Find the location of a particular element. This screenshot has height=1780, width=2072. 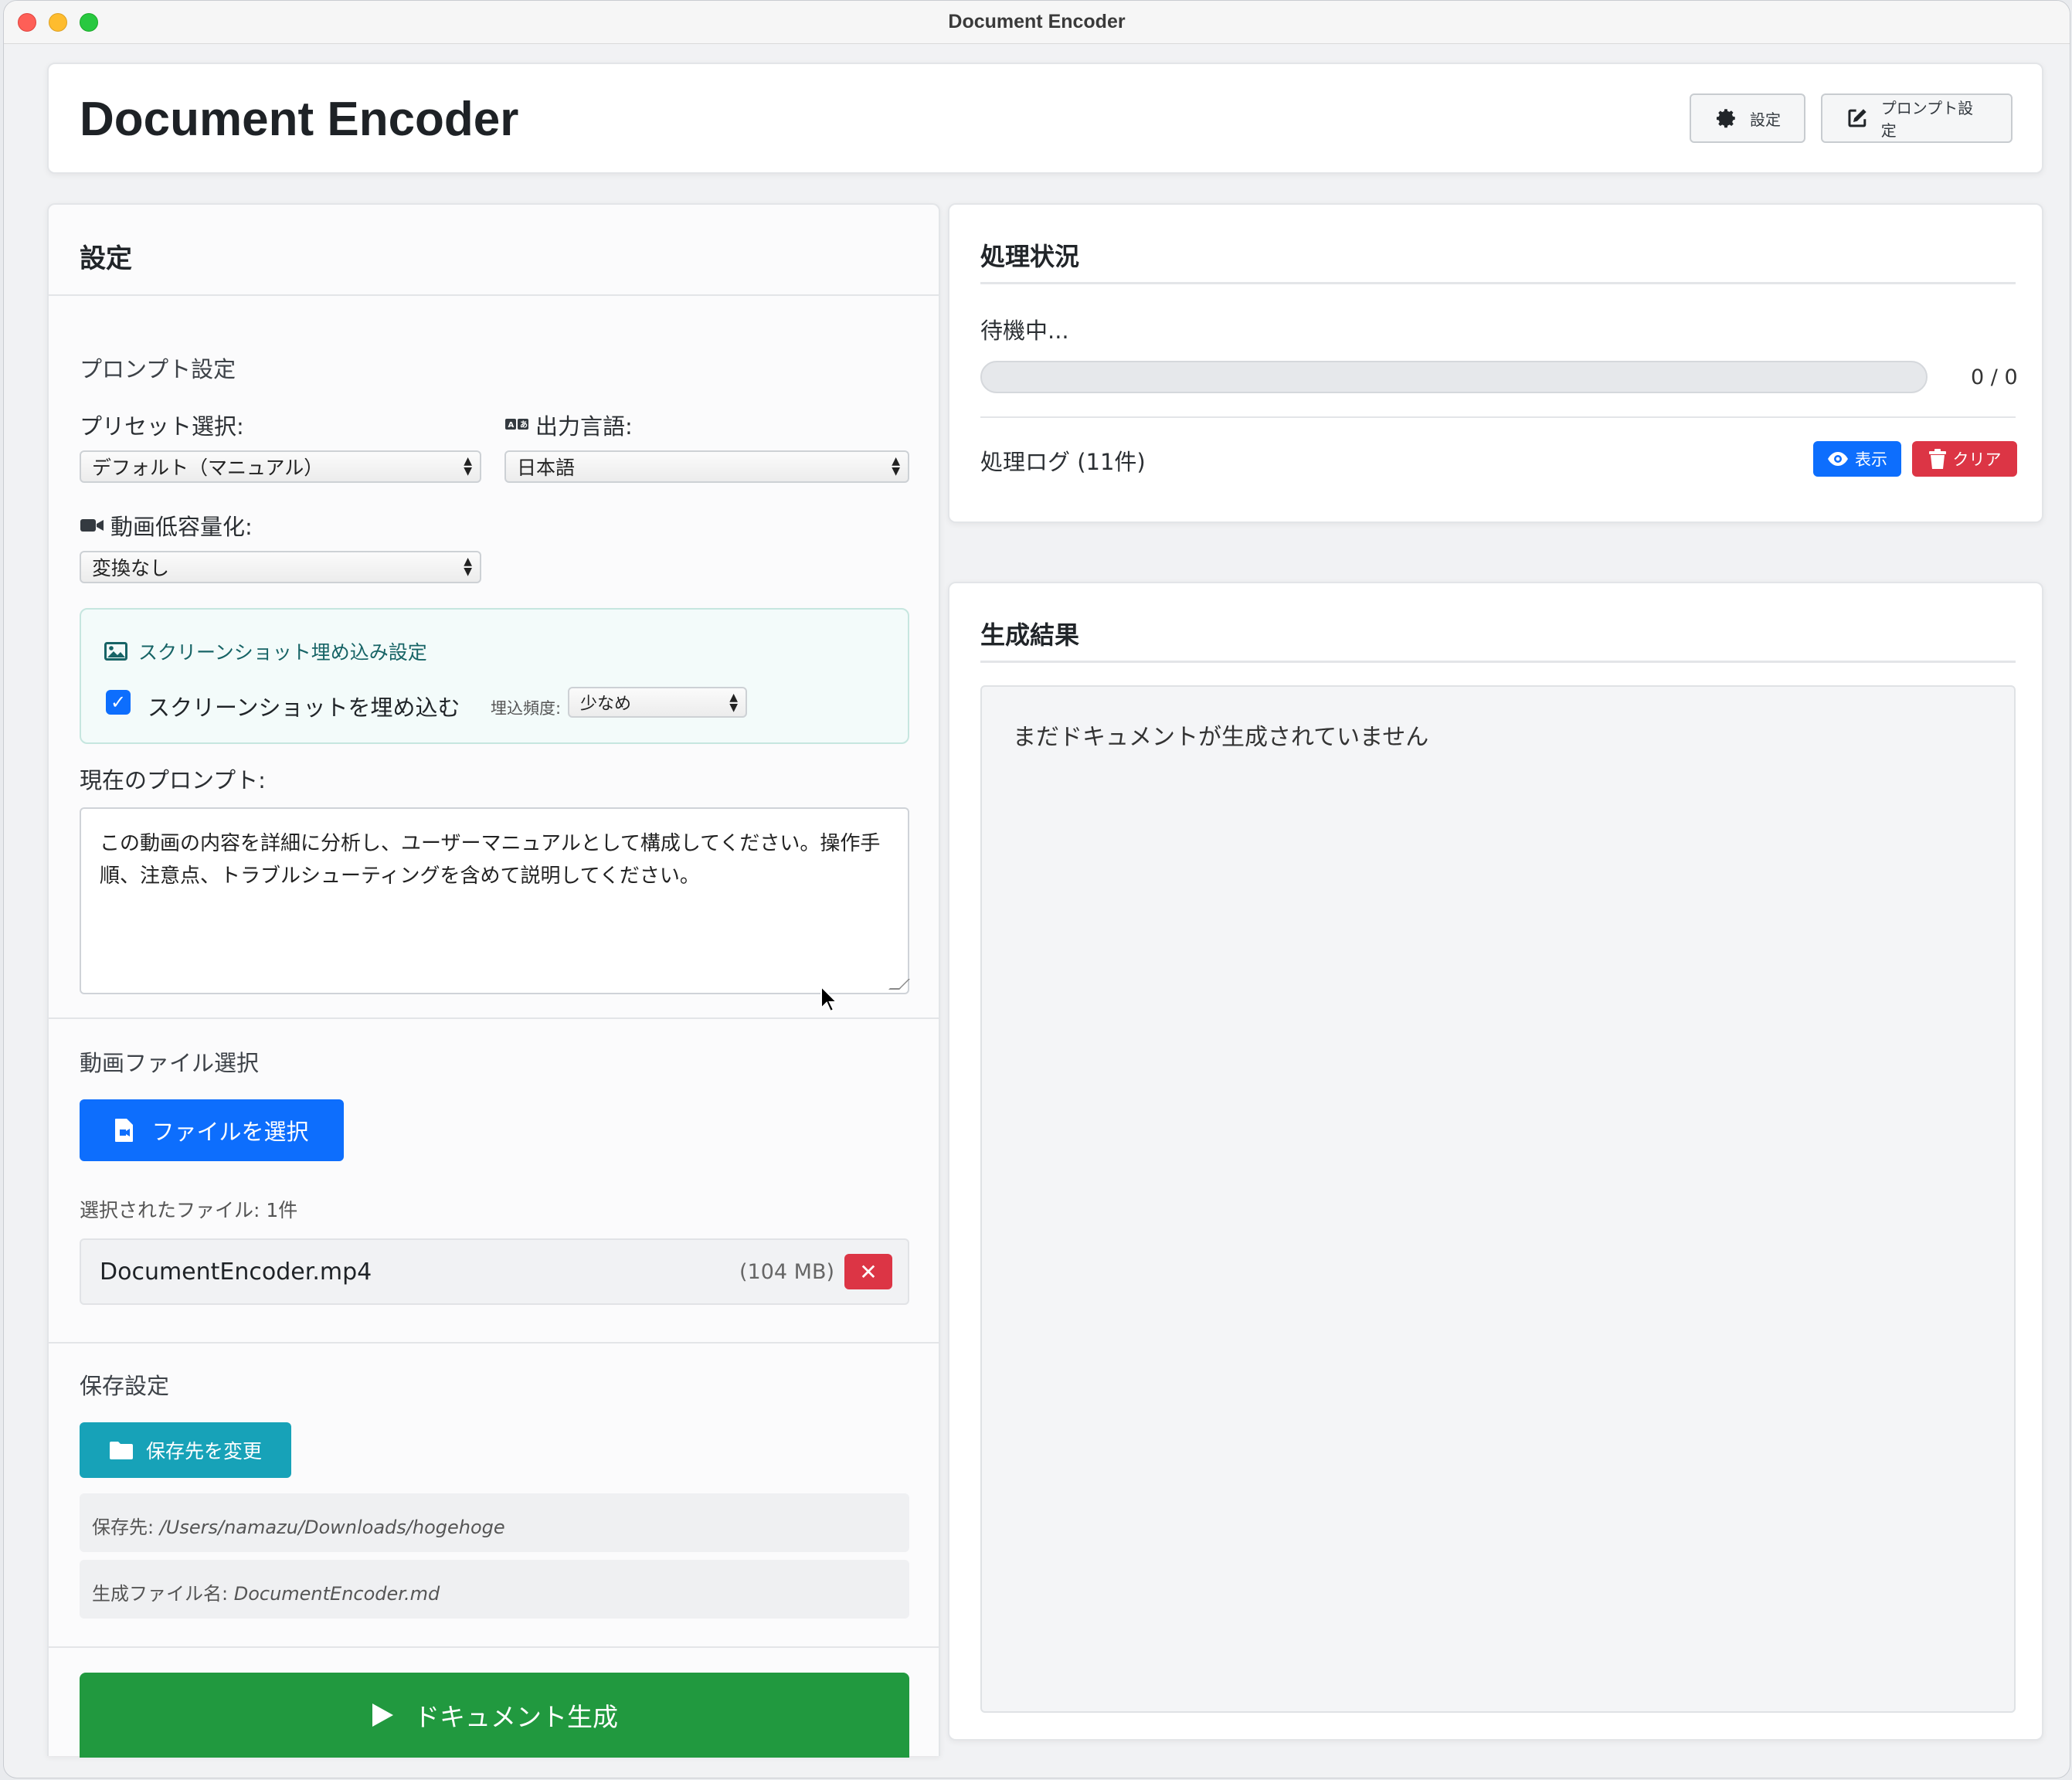

file-size: (104 MB) is located at coordinates (787, 1272).